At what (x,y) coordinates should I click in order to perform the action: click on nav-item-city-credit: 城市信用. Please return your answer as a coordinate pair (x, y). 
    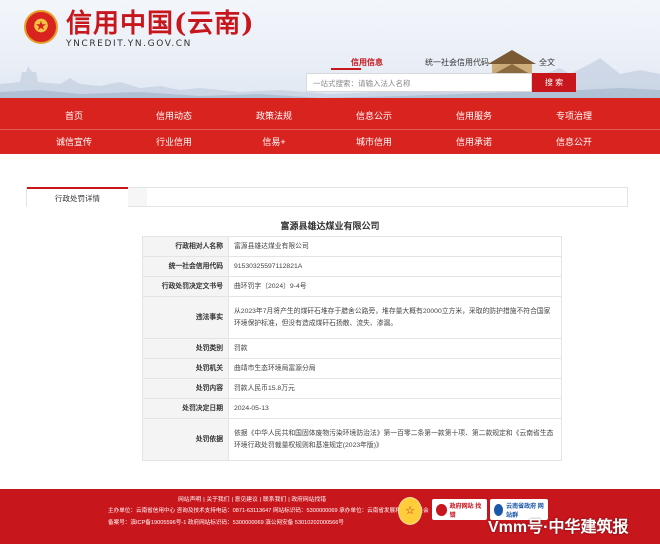
    Looking at the image, I should click on (374, 142).